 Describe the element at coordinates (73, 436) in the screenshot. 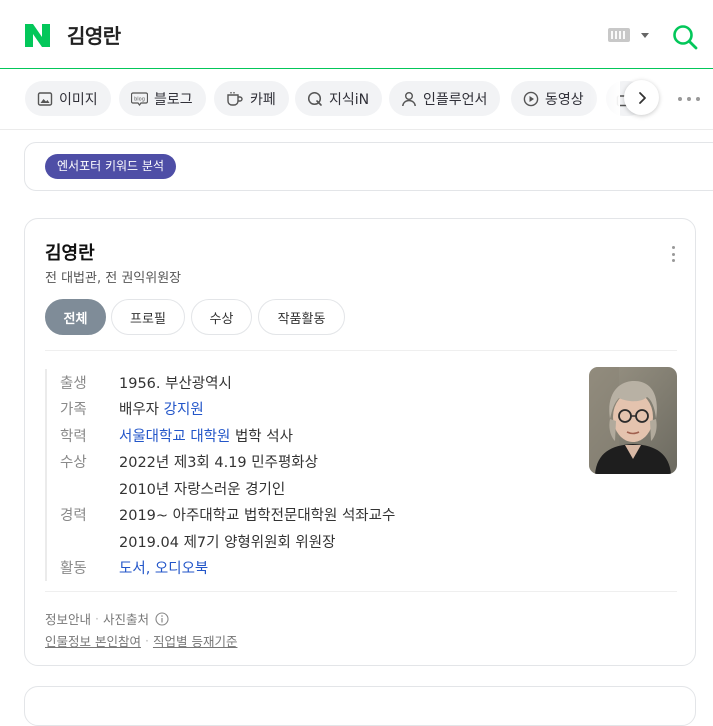

I see `info-label: 학력` at that location.